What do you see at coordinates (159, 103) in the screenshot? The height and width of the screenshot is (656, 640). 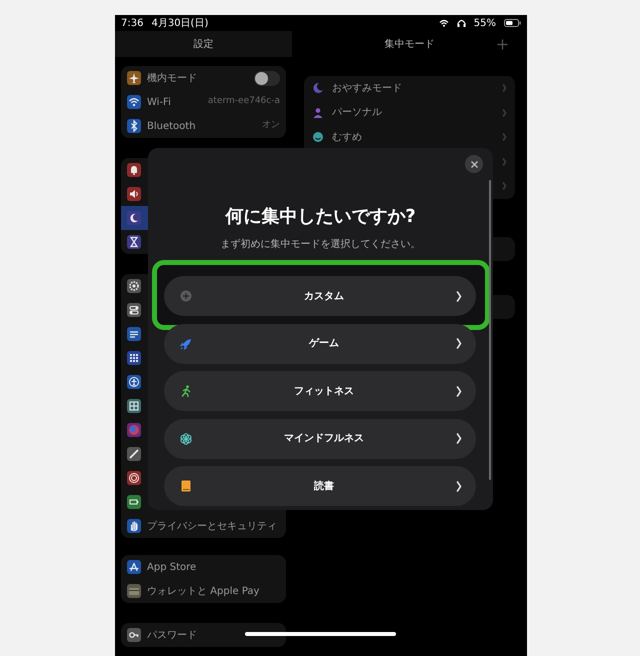 I see `row-label: Wi-Fi` at bounding box center [159, 103].